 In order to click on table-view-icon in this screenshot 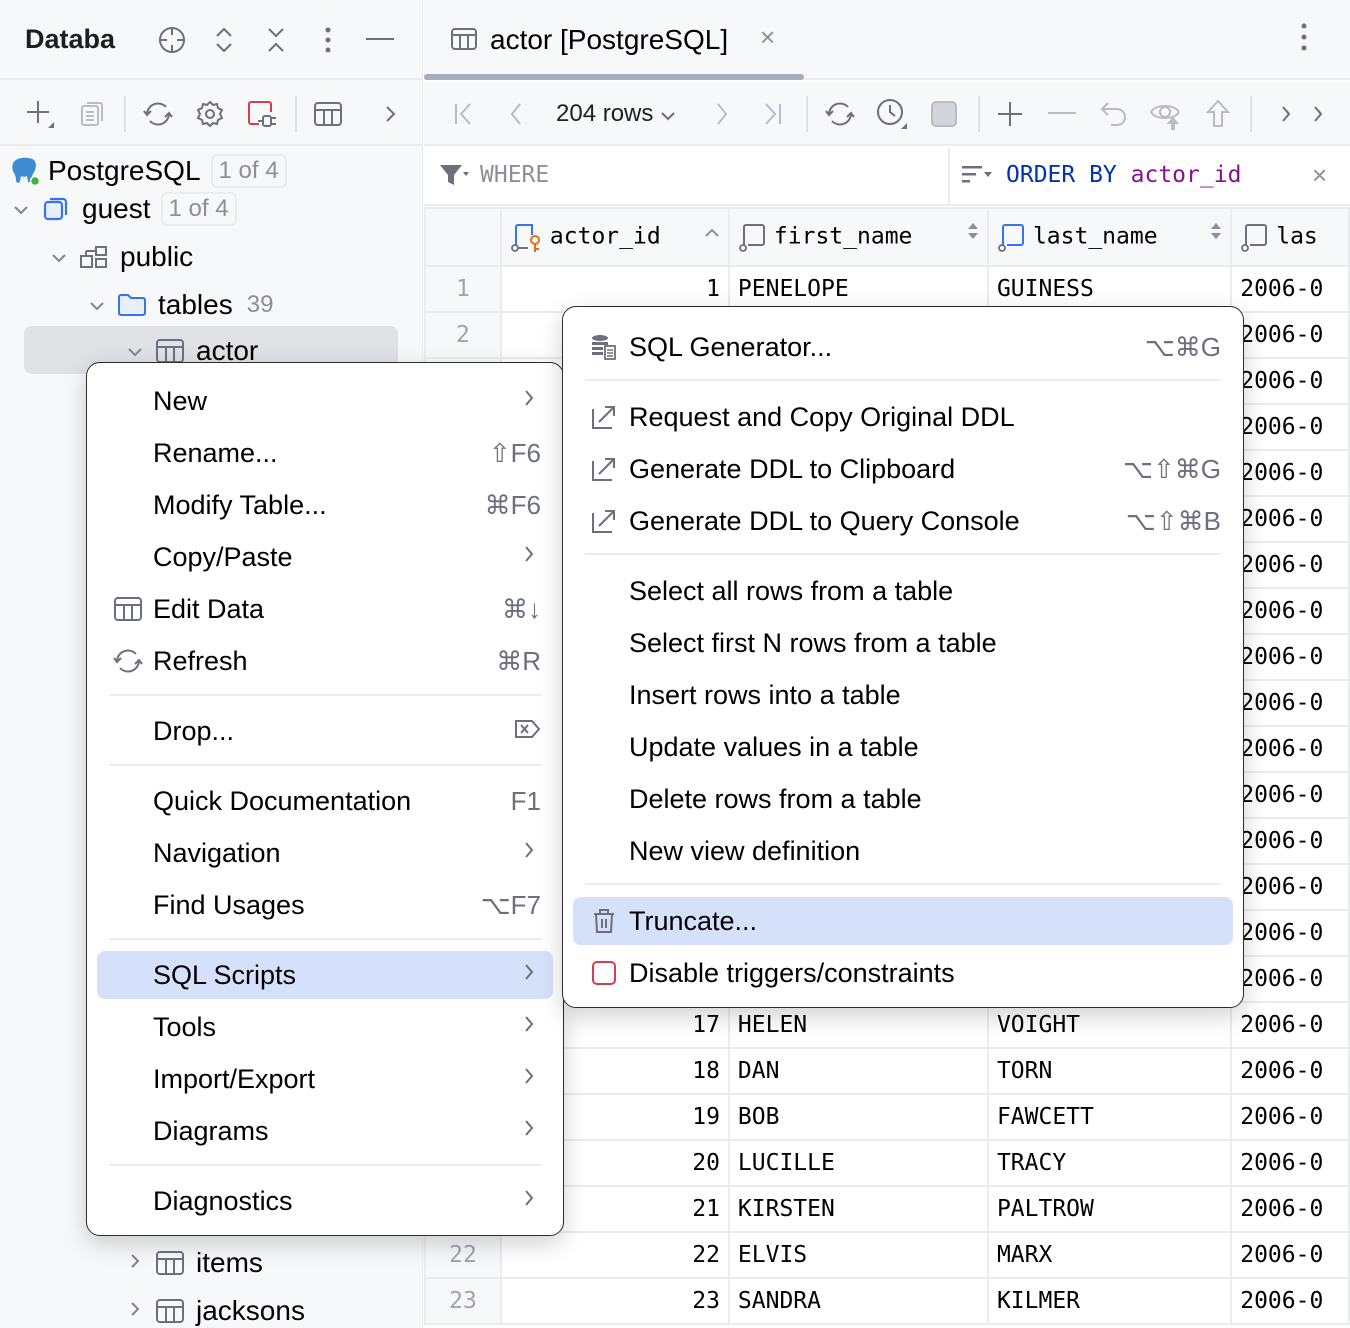, I will do `click(328, 114)`.